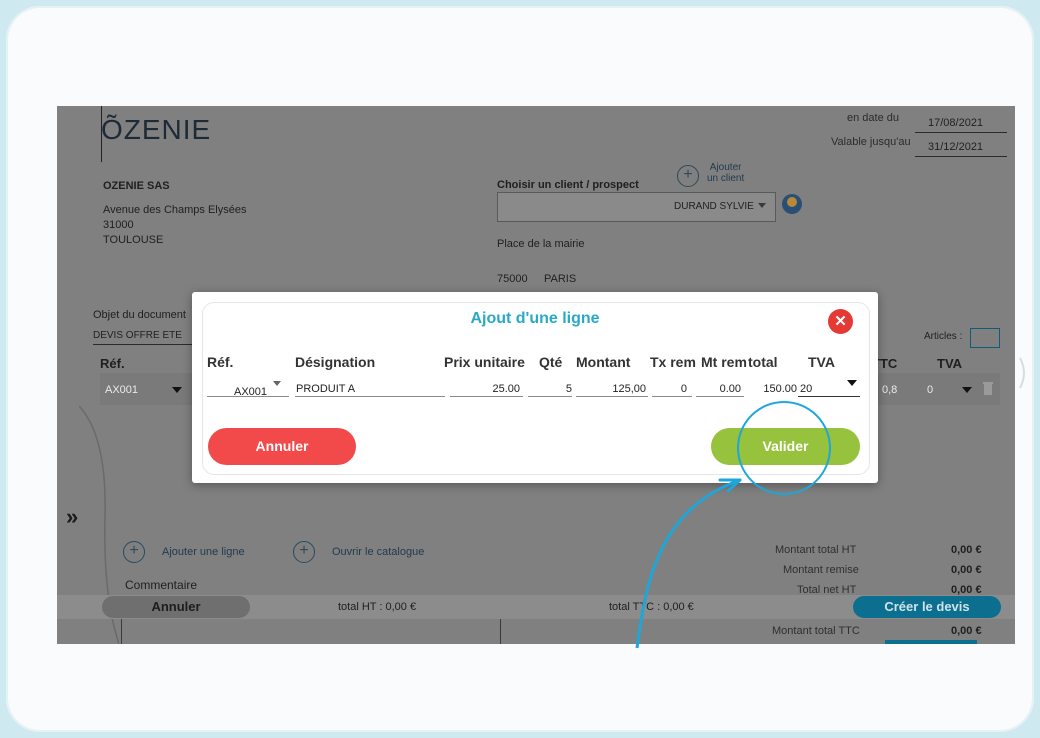 This screenshot has height=738, width=1040. I want to click on modal-qty-underline, so click(550, 396).